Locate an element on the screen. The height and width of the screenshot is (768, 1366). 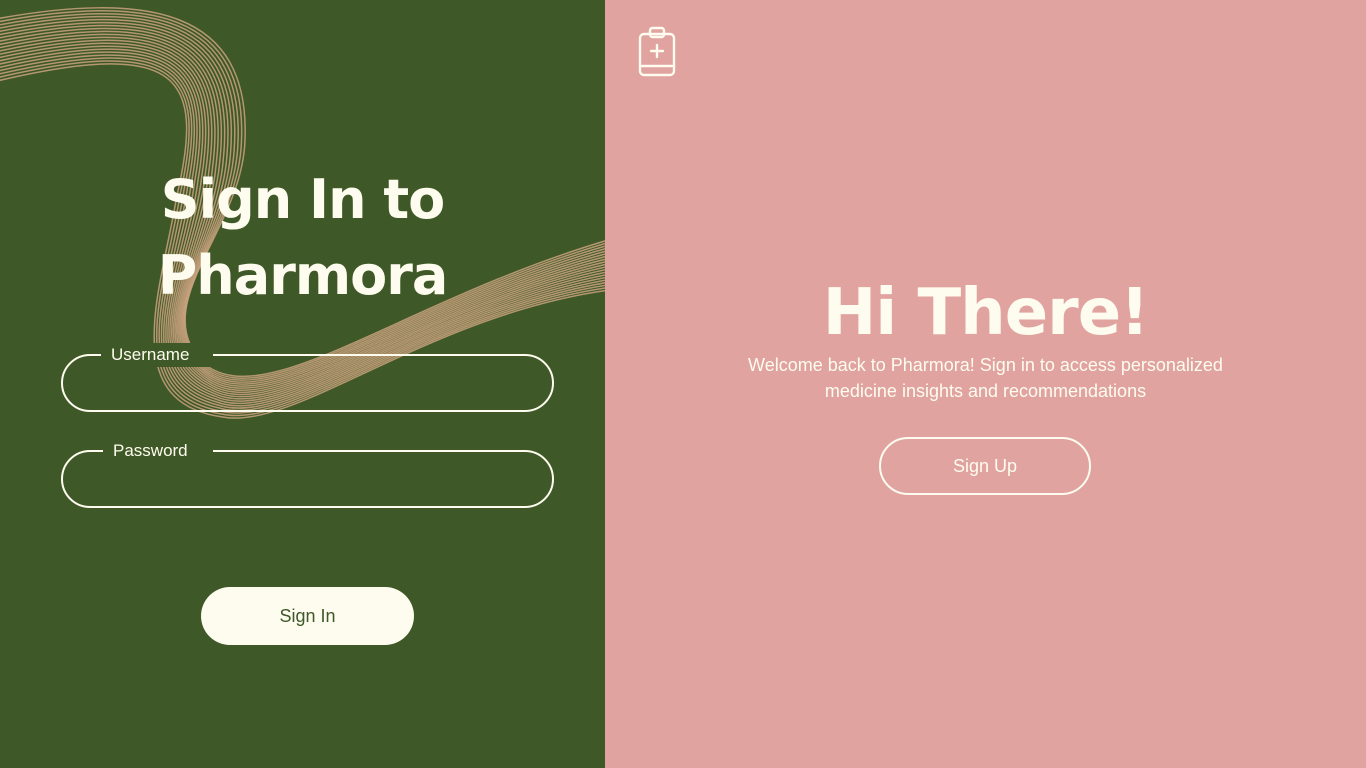
signup-button: Sign Up is located at coordinates (985, 466).